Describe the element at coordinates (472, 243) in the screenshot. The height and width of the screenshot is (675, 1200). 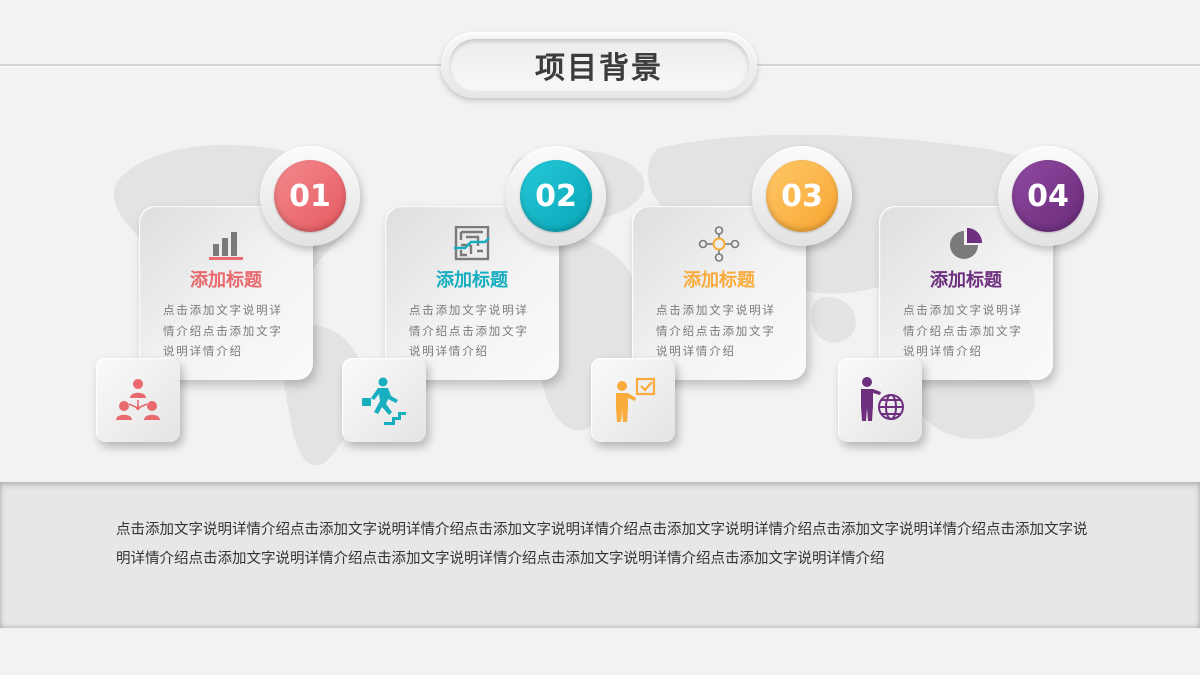
I see `maze-icon` at that location.